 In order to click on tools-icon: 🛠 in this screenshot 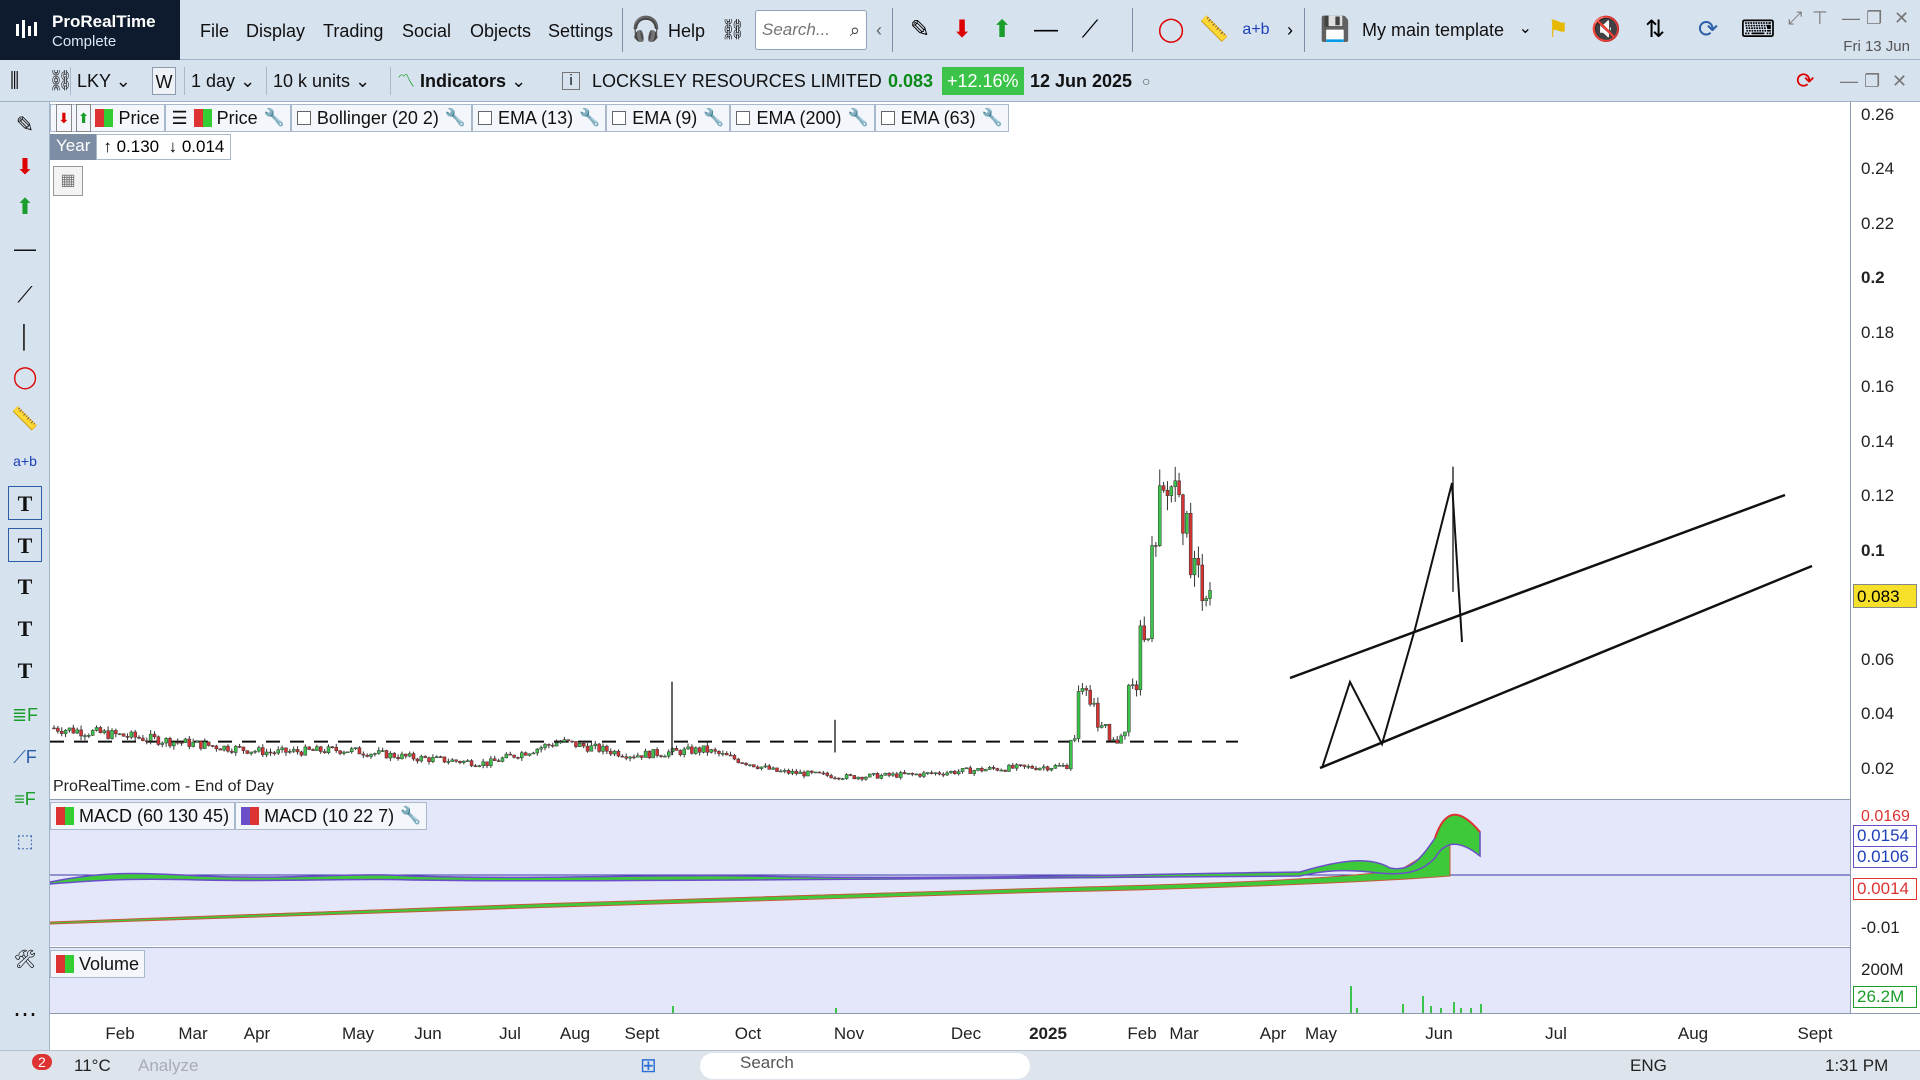, I will do `click(25, 959)`.